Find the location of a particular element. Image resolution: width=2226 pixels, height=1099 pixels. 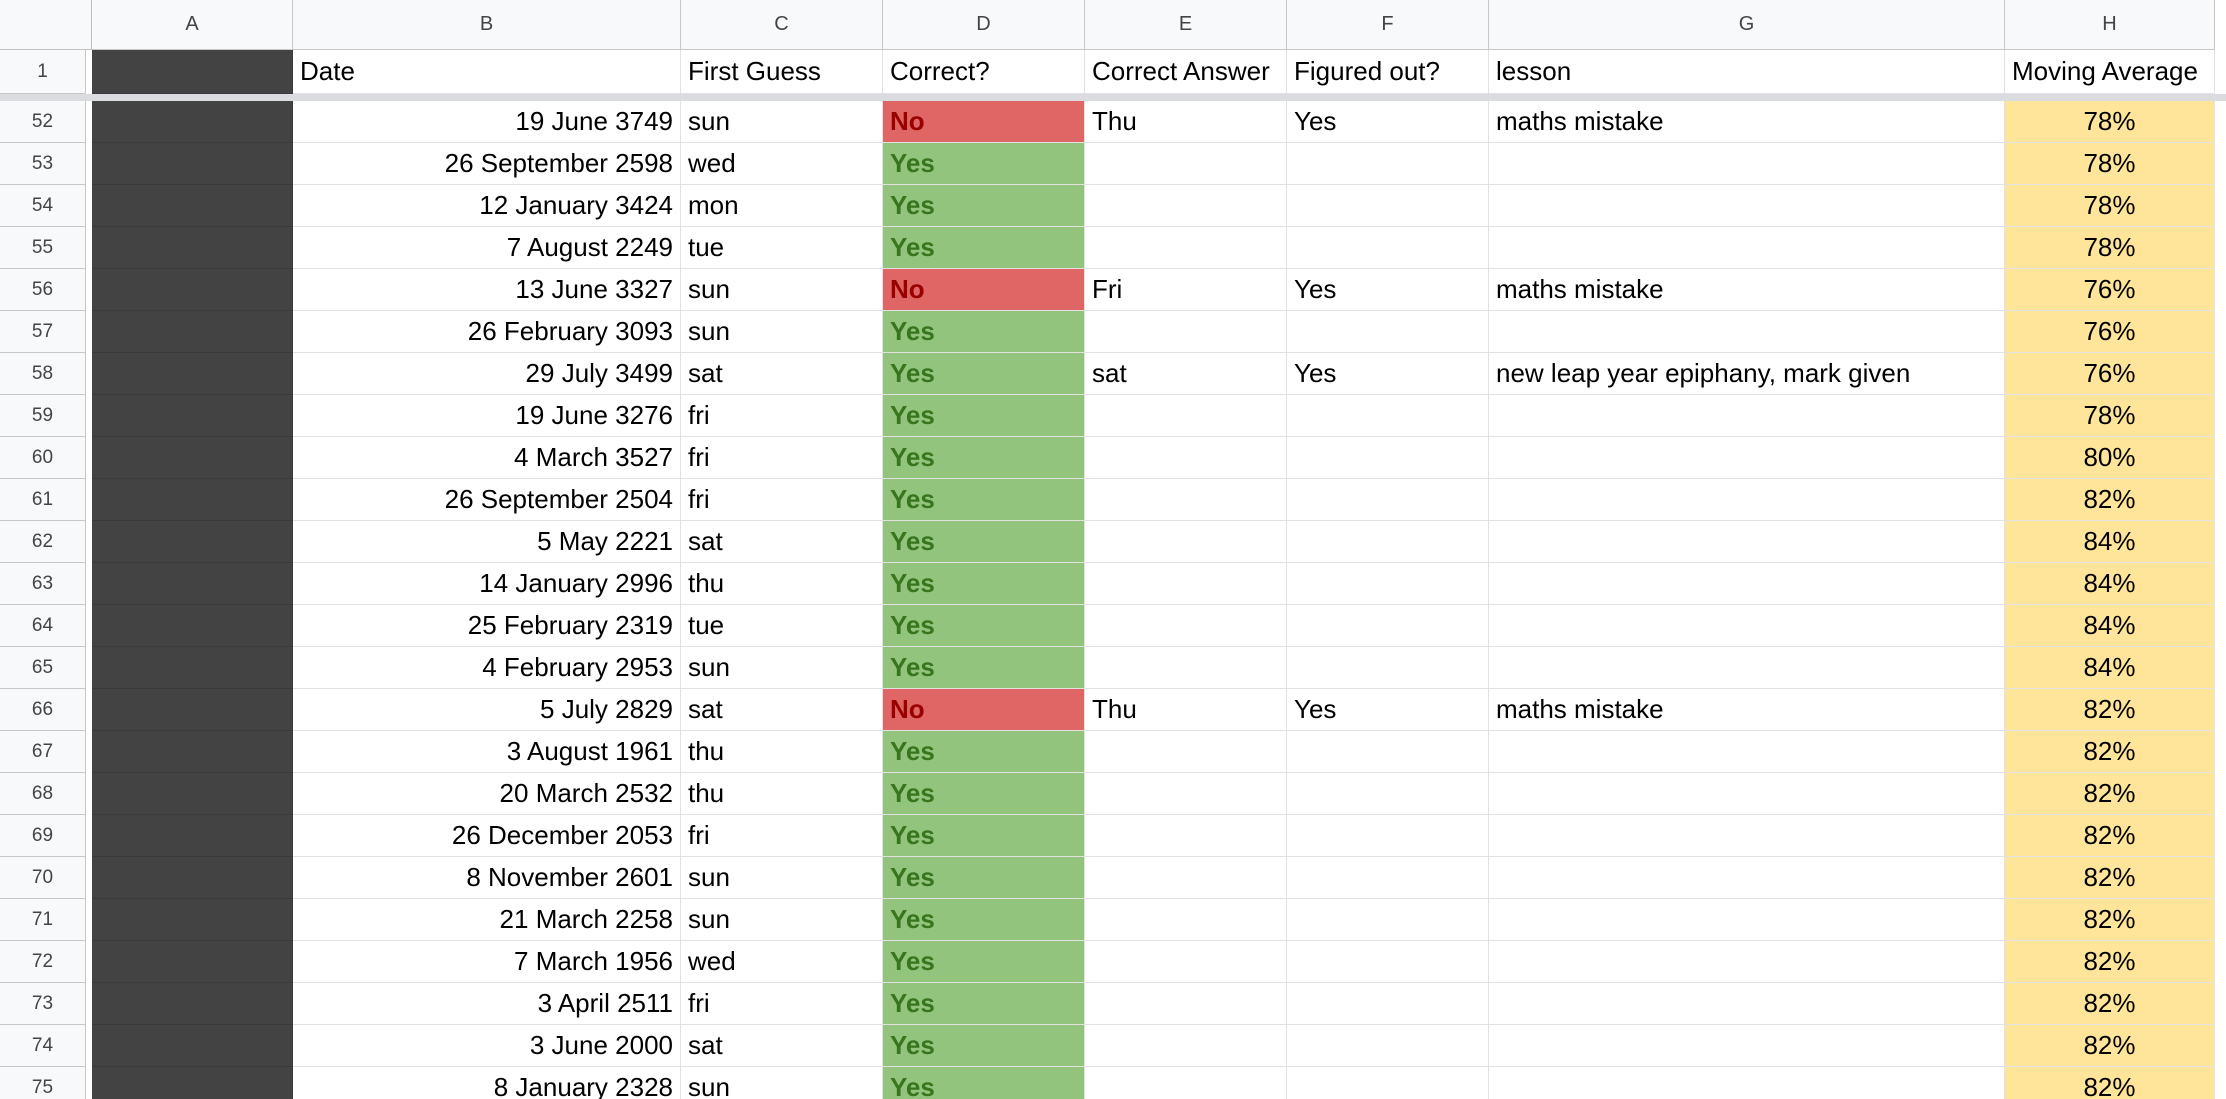

row-header: 61 is located at coordinates (43, 500).